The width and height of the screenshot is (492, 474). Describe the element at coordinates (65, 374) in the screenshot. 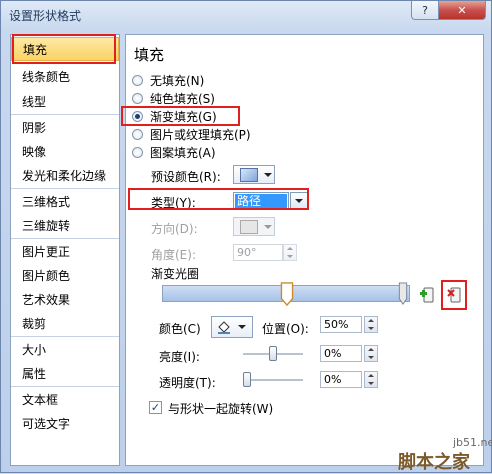

I see `sidebar-item-properties: 属性` at that location.